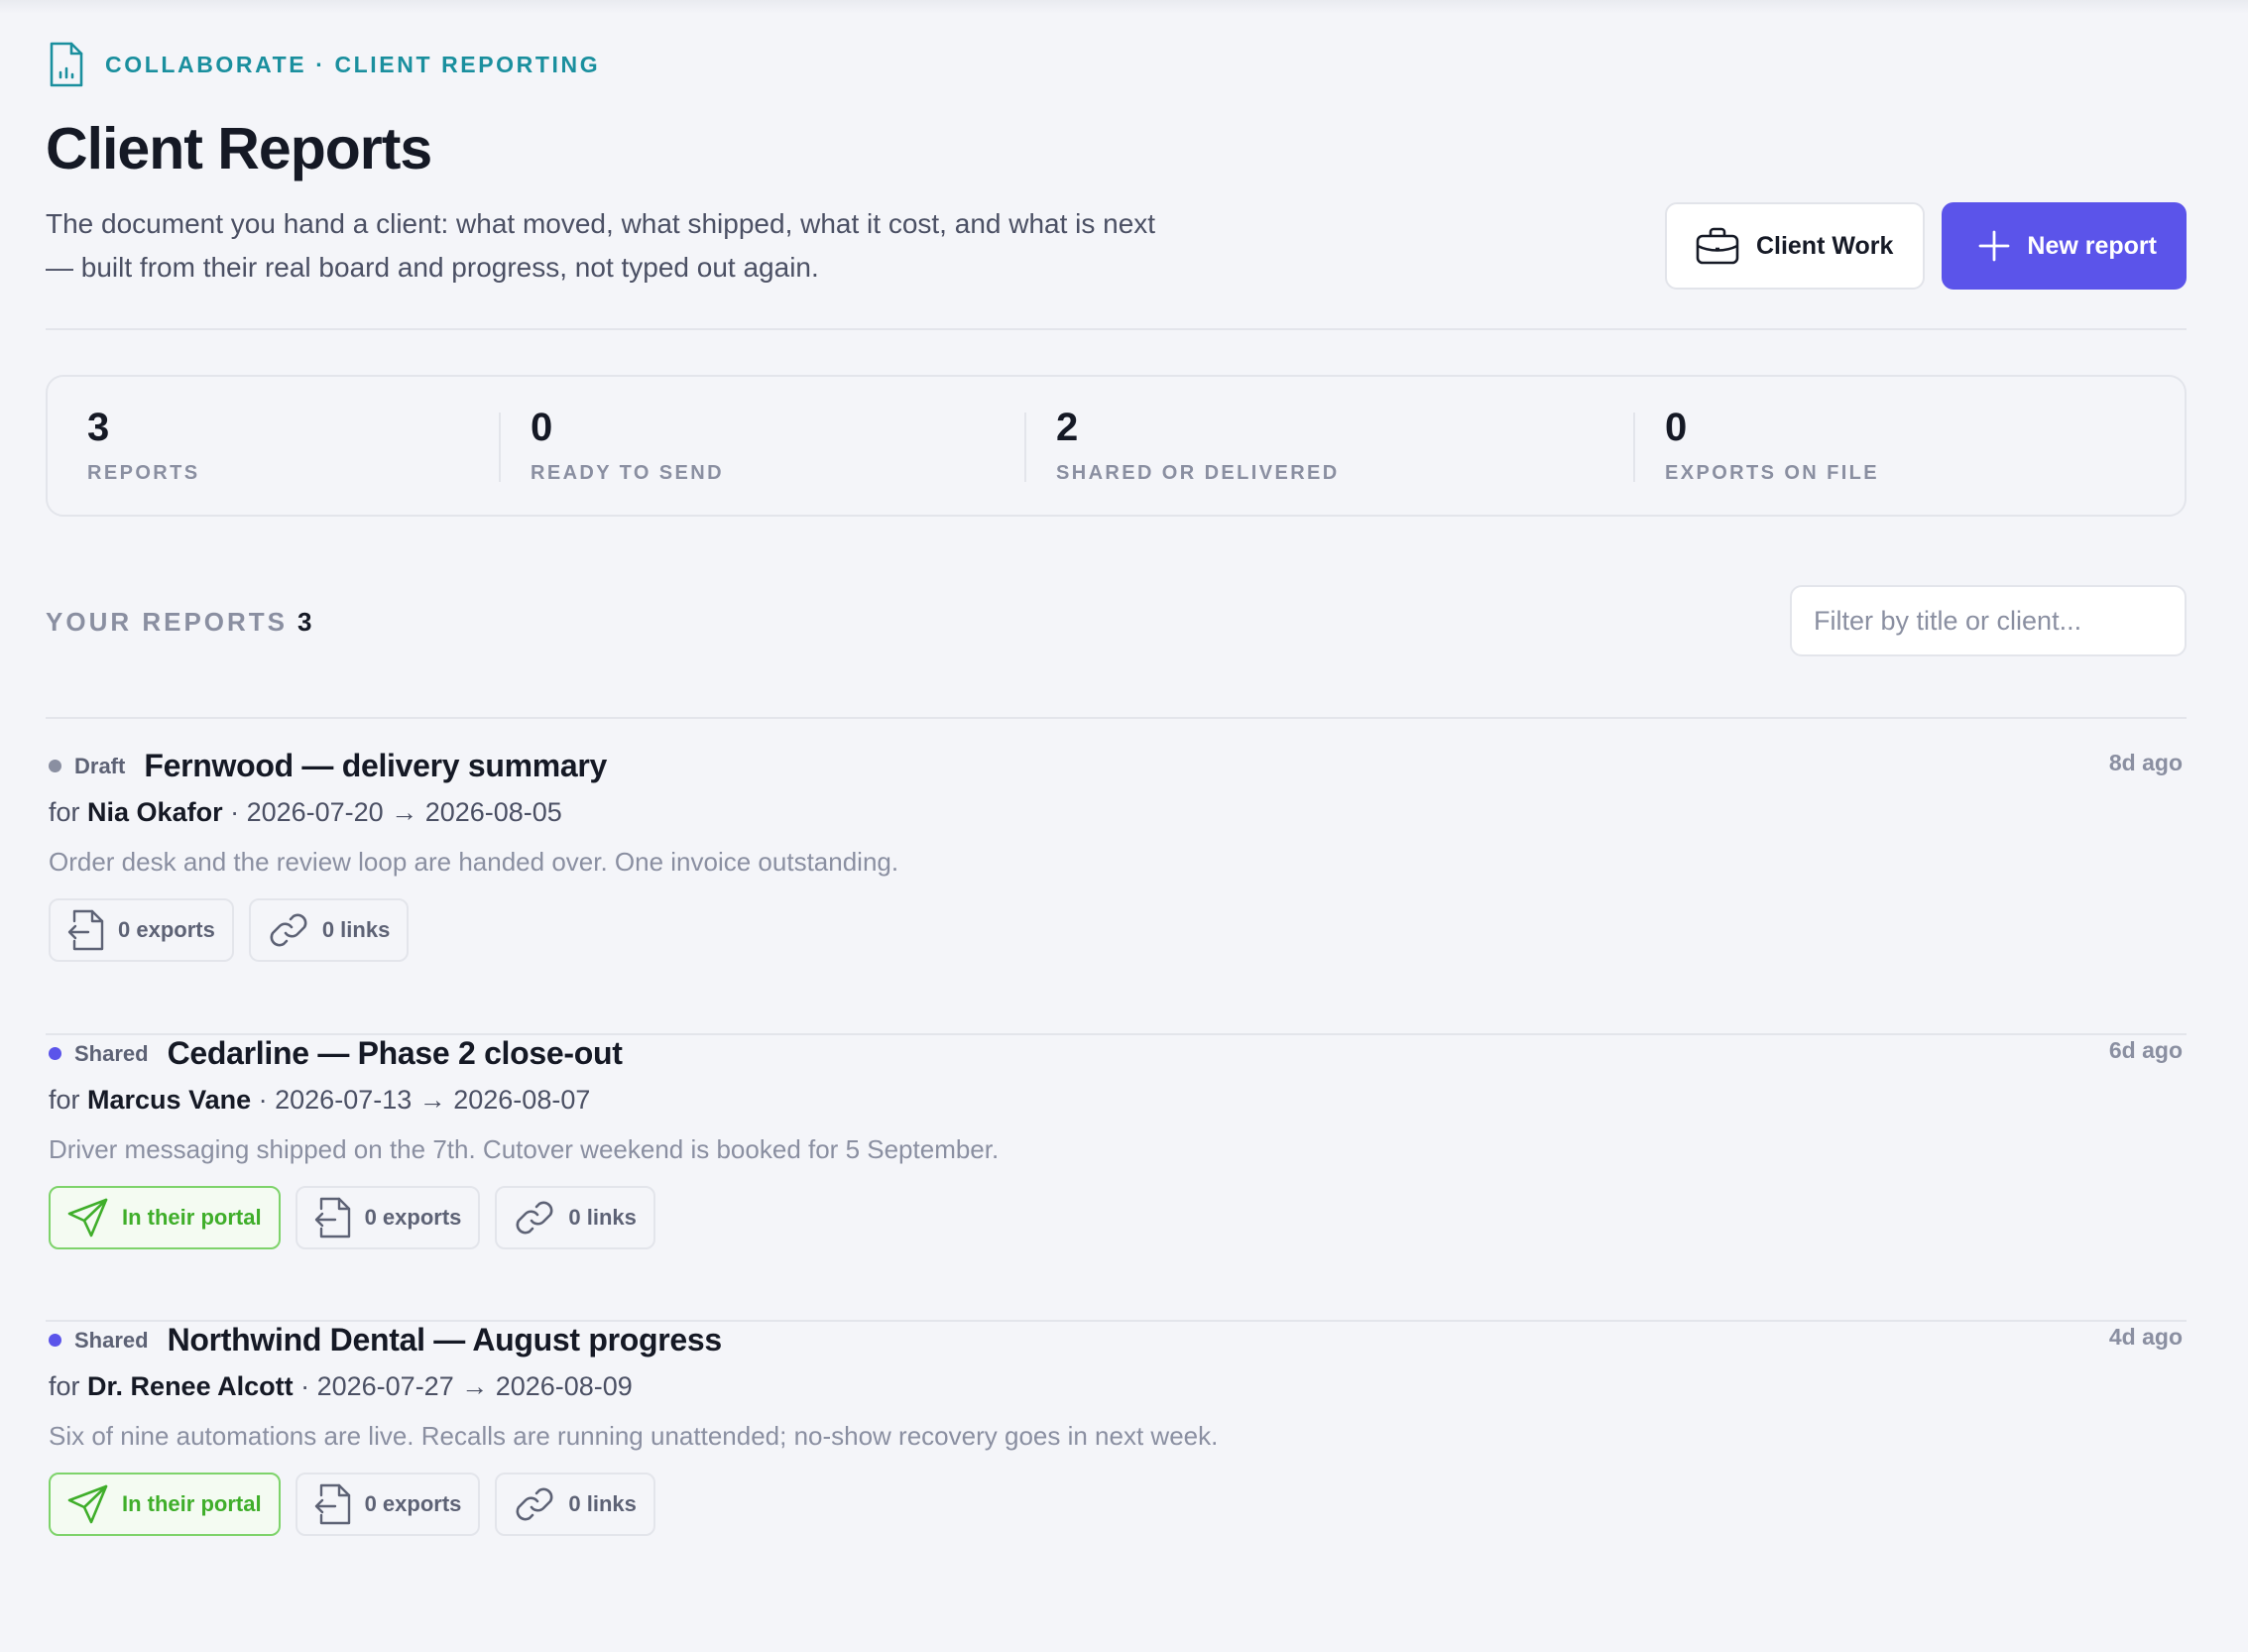  I want to click on briefcase-icon, so click(1717, 246).